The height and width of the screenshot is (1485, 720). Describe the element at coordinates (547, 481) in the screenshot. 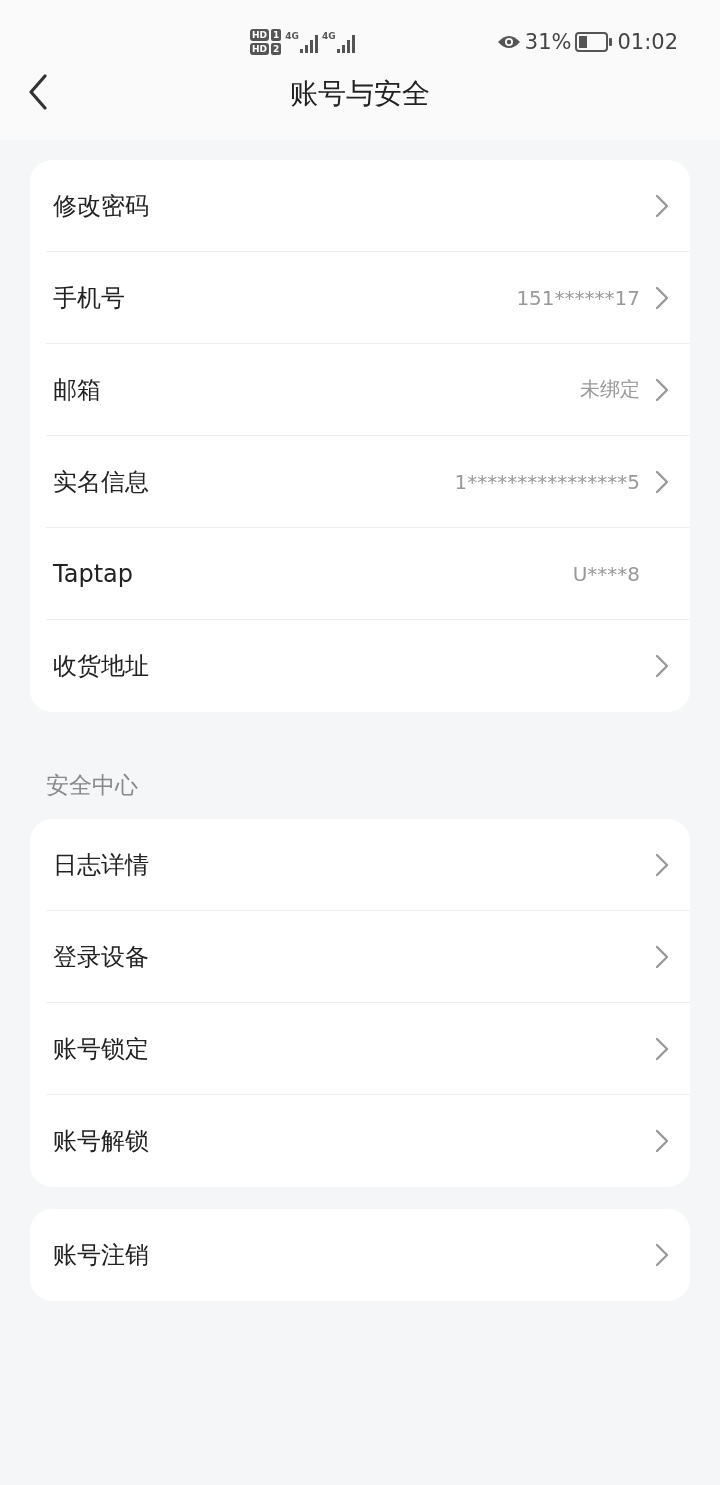

I see `setting-value: 1****************5` at that location.